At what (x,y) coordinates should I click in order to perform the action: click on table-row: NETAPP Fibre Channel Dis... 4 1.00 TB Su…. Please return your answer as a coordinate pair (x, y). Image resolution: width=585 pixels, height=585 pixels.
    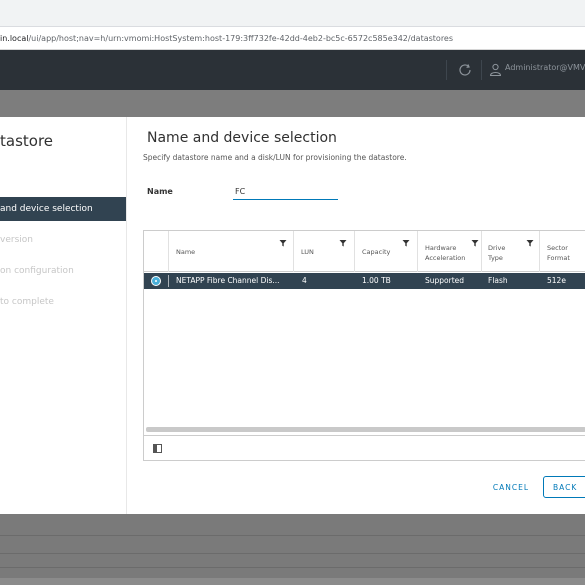
    Looking at the image, I should click on (364, 281).